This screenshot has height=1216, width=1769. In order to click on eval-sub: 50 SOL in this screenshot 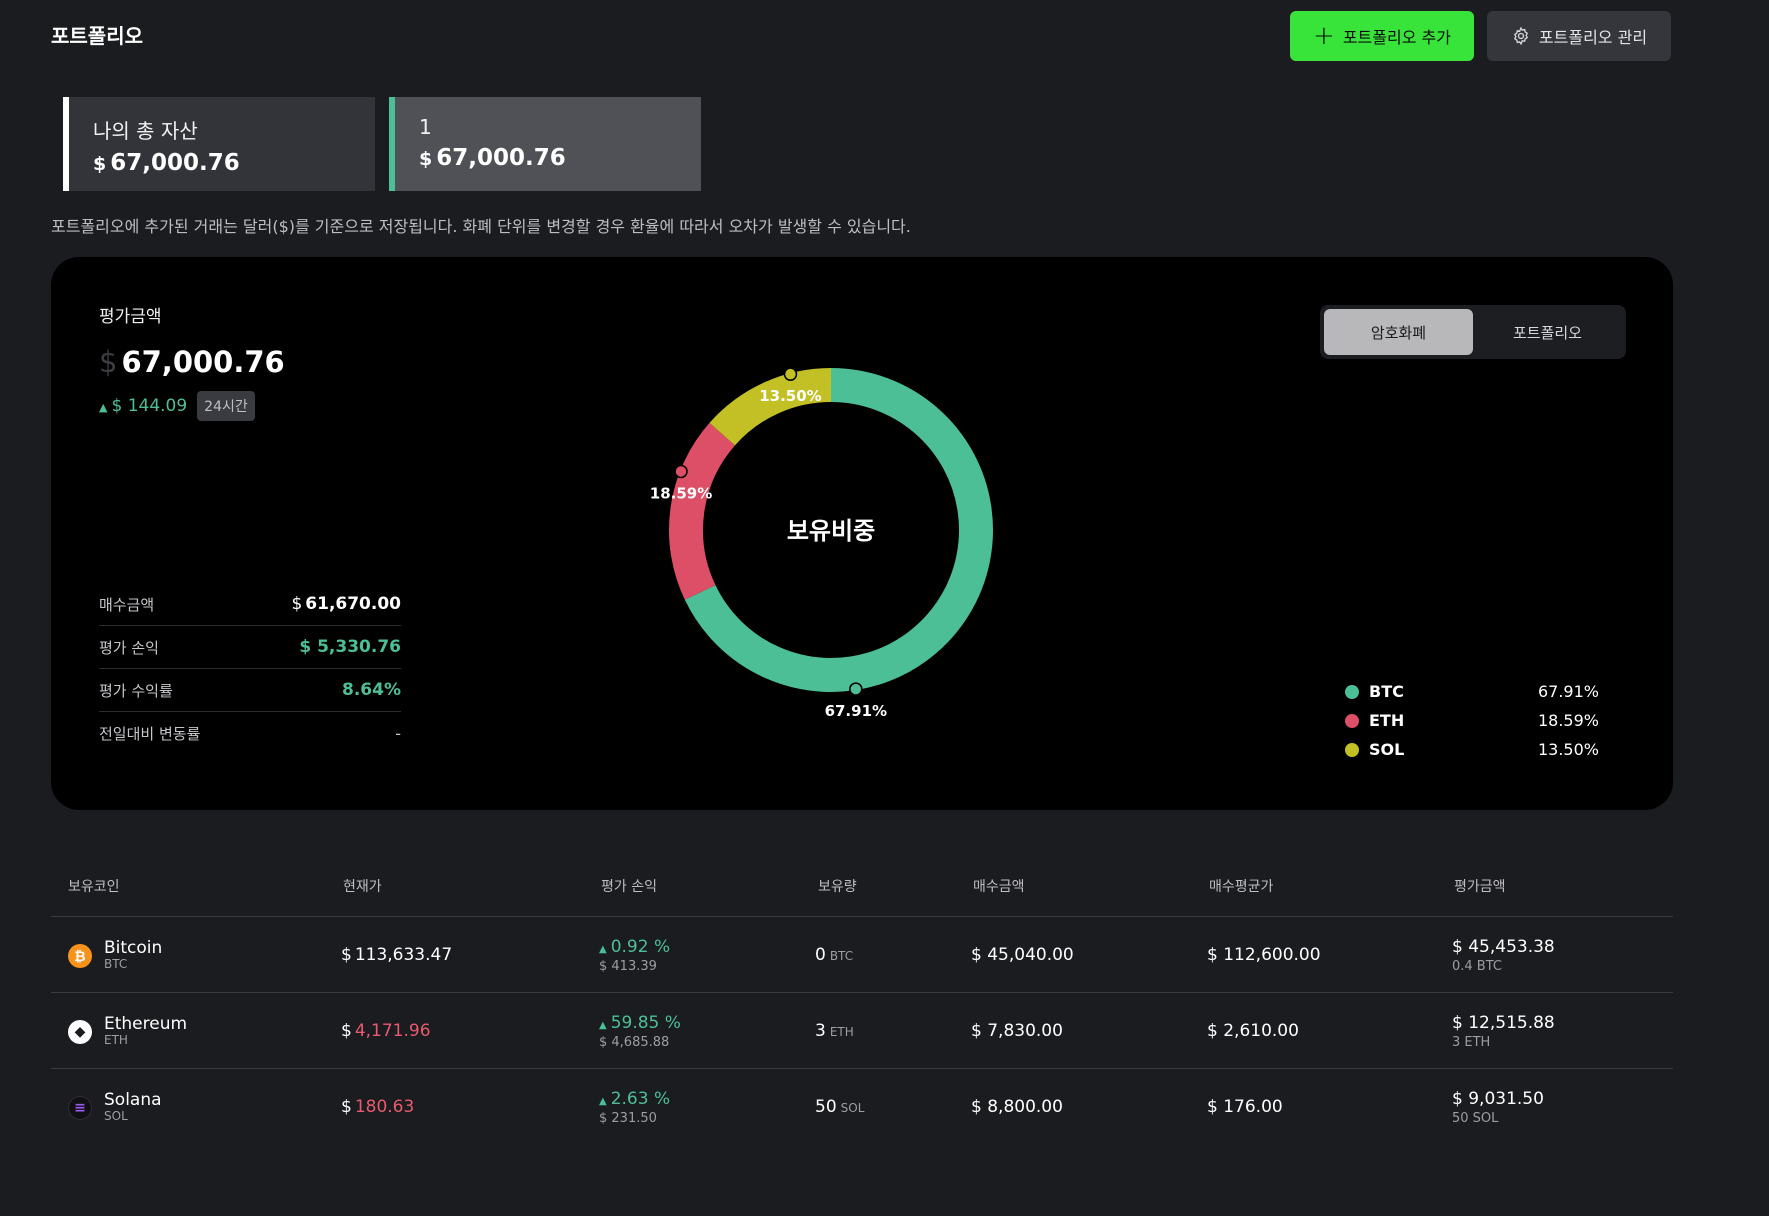, I will do `click(1475, 1118)`.